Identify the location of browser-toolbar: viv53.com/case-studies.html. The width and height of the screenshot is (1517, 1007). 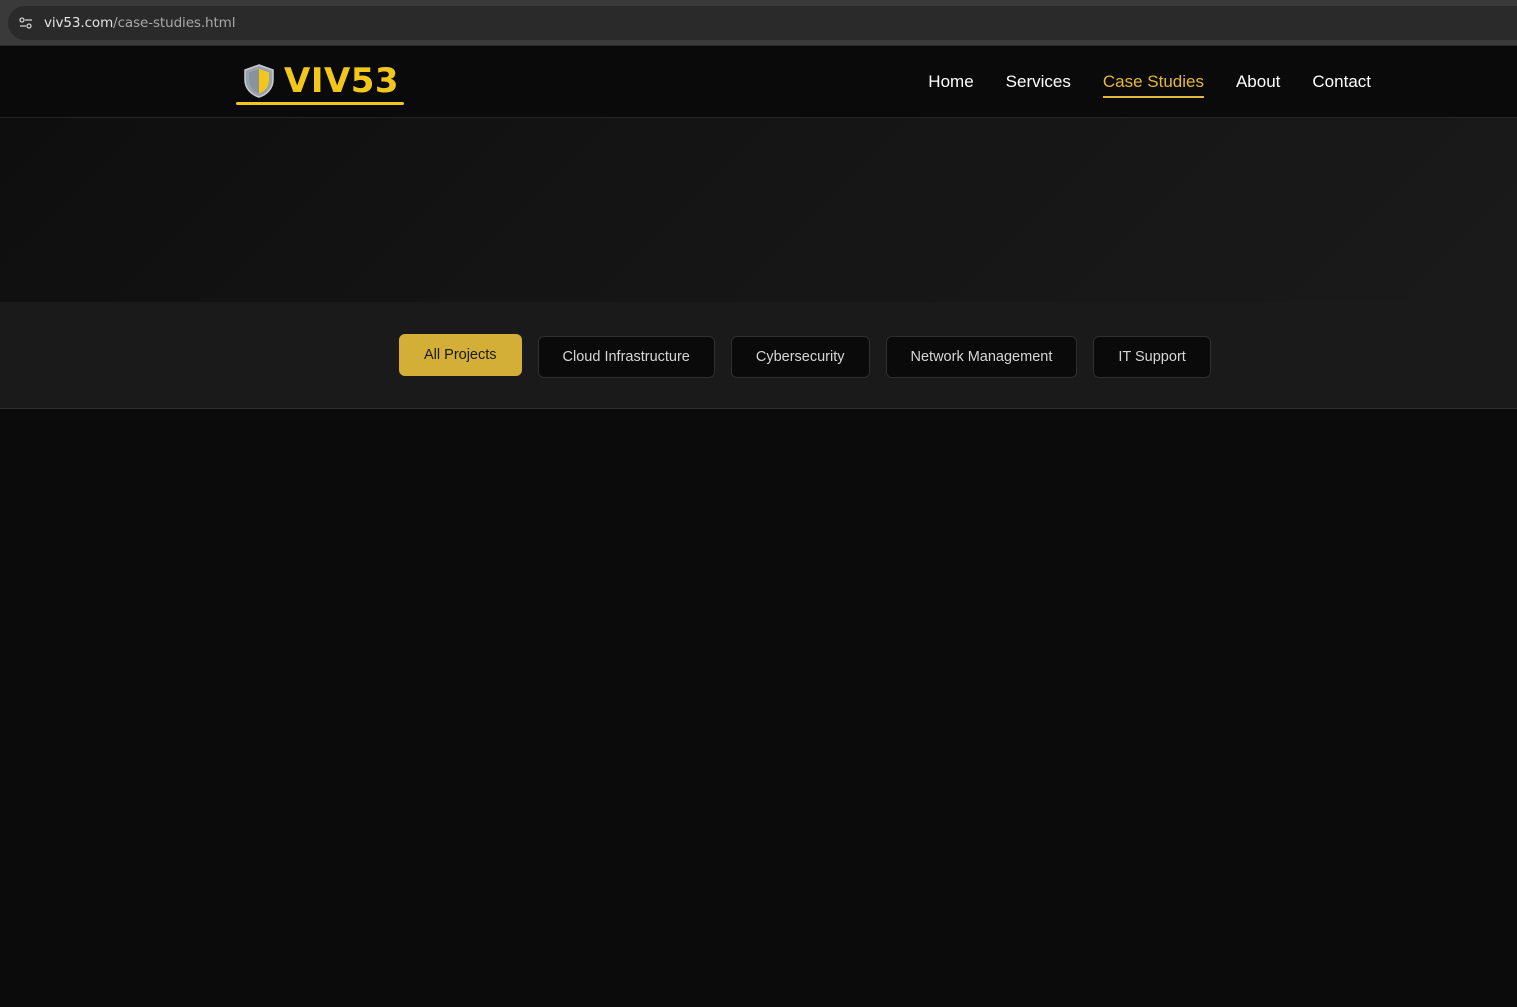
(758, 23).